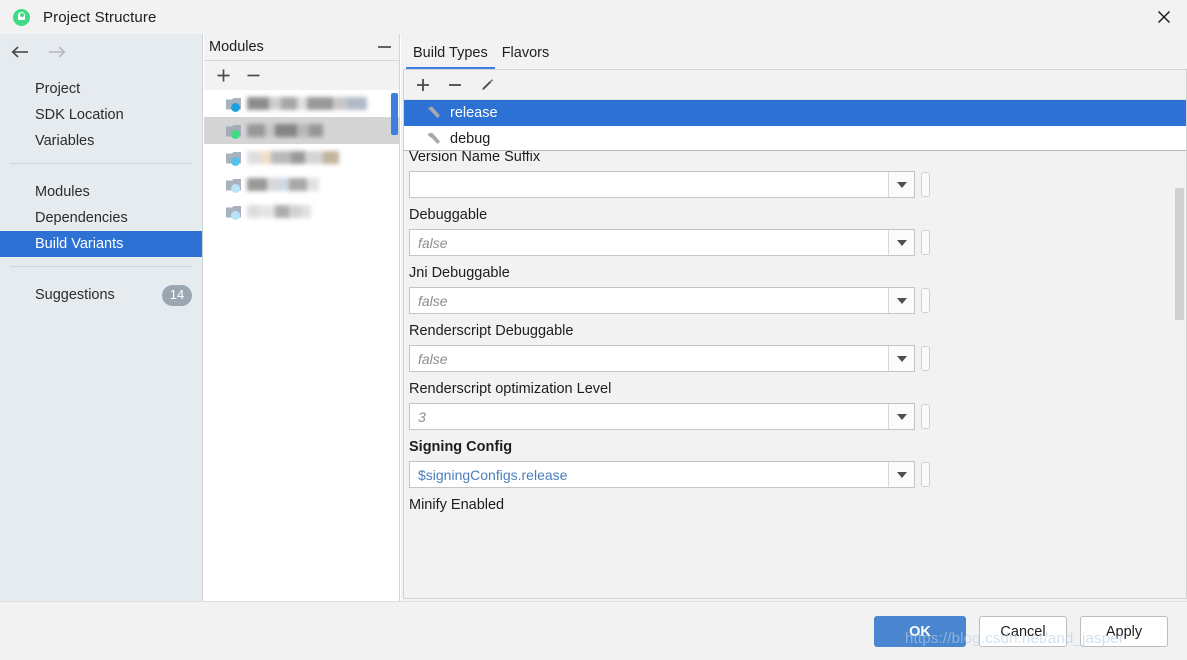 This screenshot has height=660, width=1187. What do you see at coordinates (101, 141) in the screenshot?
I see `sidebar-item-variables: Variables` at bounding box center [101, 141].